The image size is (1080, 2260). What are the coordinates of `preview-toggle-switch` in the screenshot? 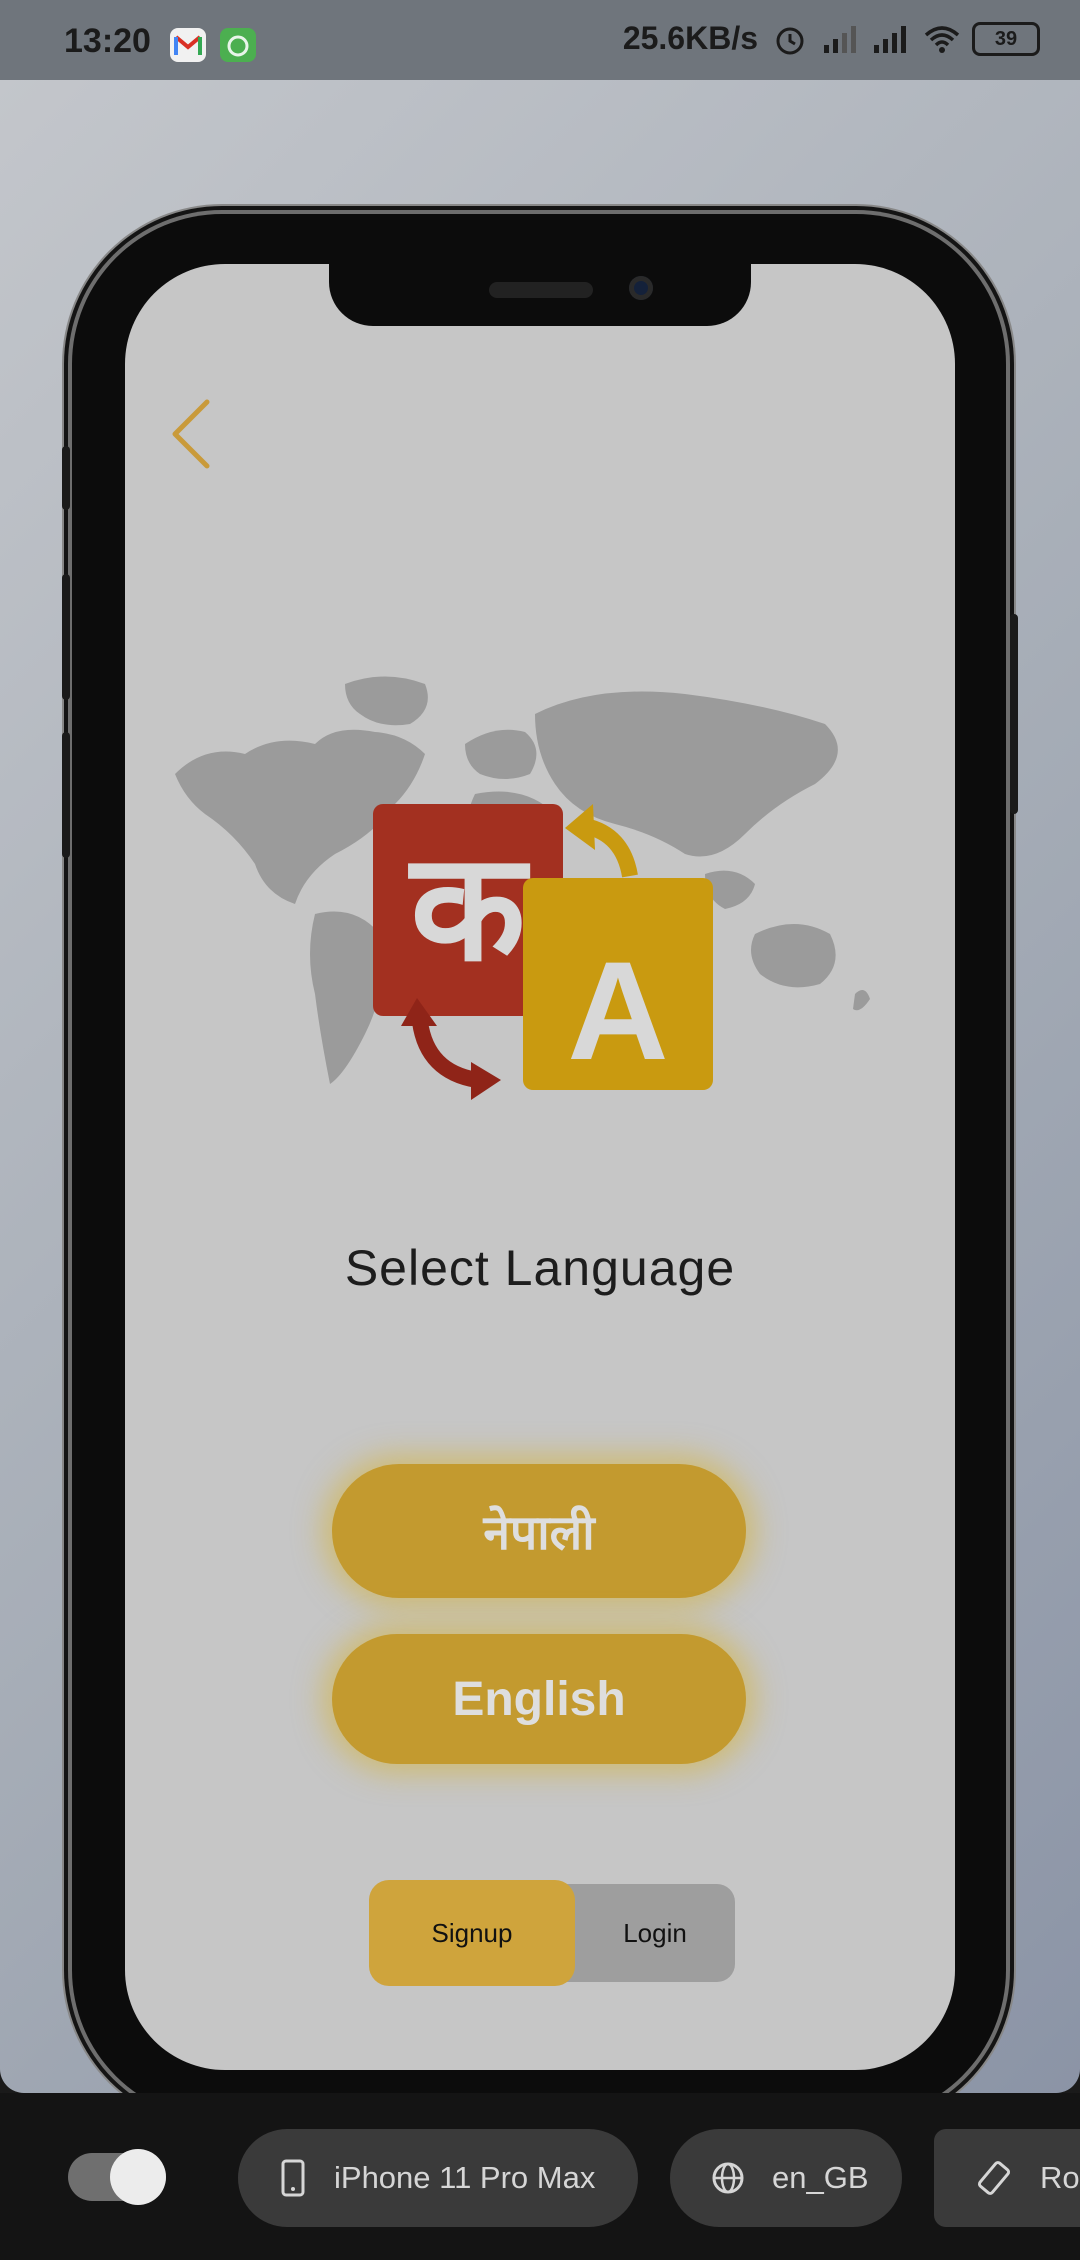 It's located at (117, 2177).